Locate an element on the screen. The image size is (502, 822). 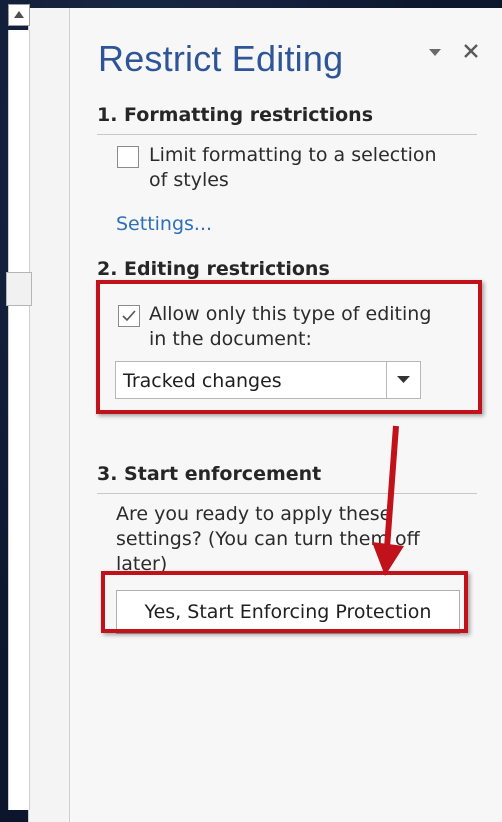
formatting-restrictions-heading: 1. Formatting restrictions is located at coordinates (235, 115).